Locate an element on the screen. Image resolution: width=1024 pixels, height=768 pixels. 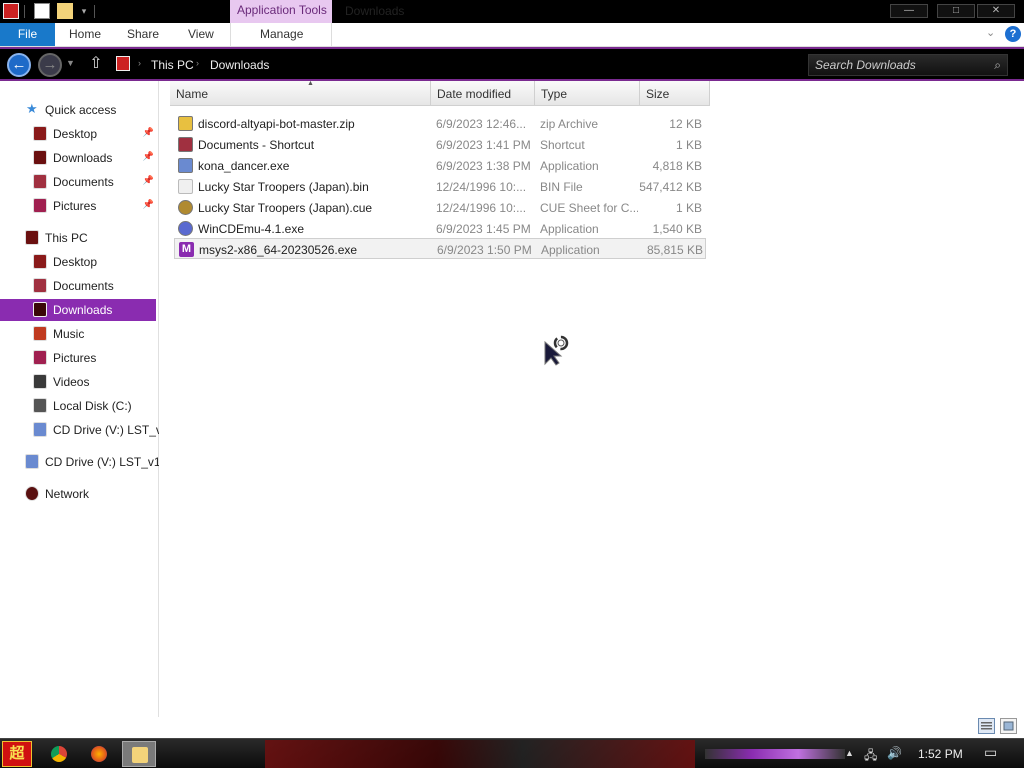
tab-share: Share is located at coordinates (143, 34).